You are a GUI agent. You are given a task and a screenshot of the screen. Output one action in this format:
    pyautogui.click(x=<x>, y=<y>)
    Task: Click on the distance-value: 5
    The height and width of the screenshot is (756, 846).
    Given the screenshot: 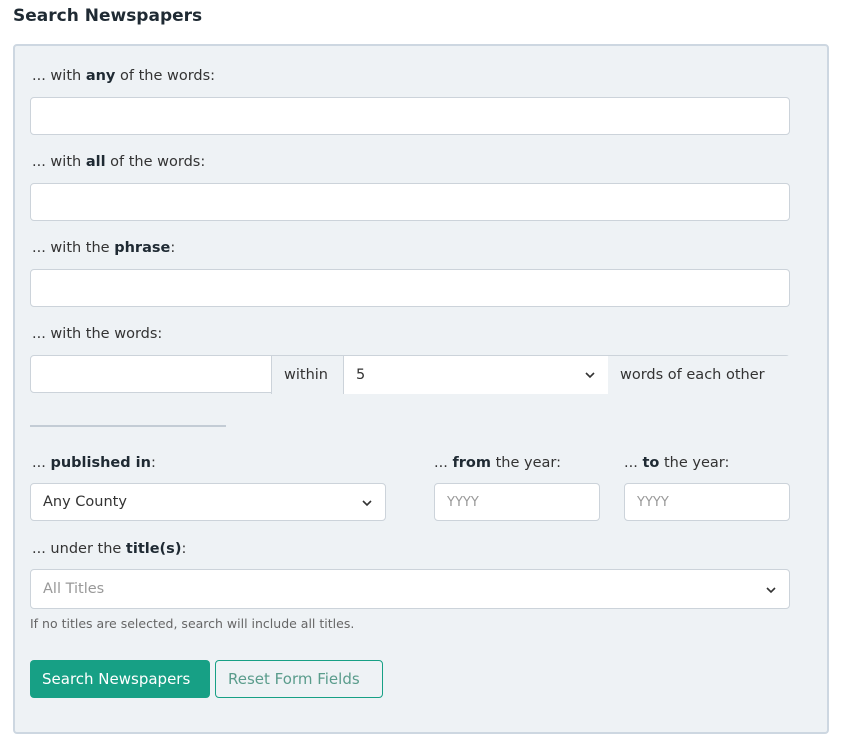 What is the action you would take?
    pyautogui.click(x=361, y=375)
    